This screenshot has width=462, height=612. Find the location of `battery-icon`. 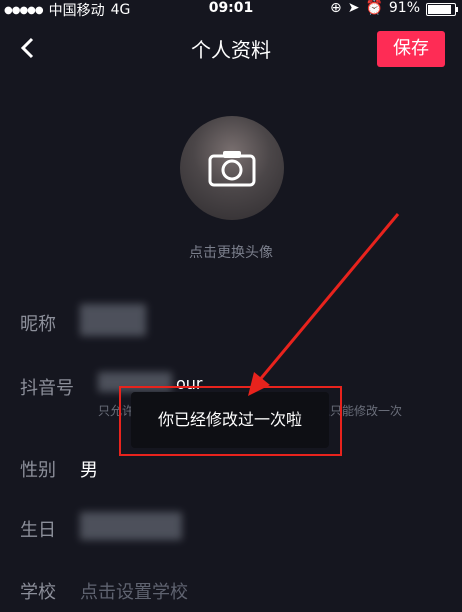

battery-icon is located at coordinates (442, 9).